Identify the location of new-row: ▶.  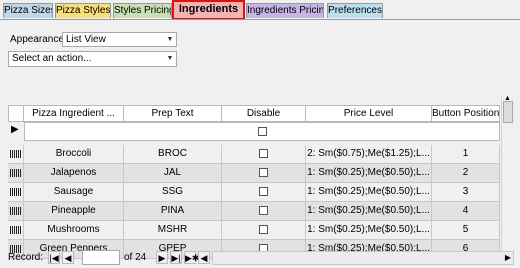
(254, 131).